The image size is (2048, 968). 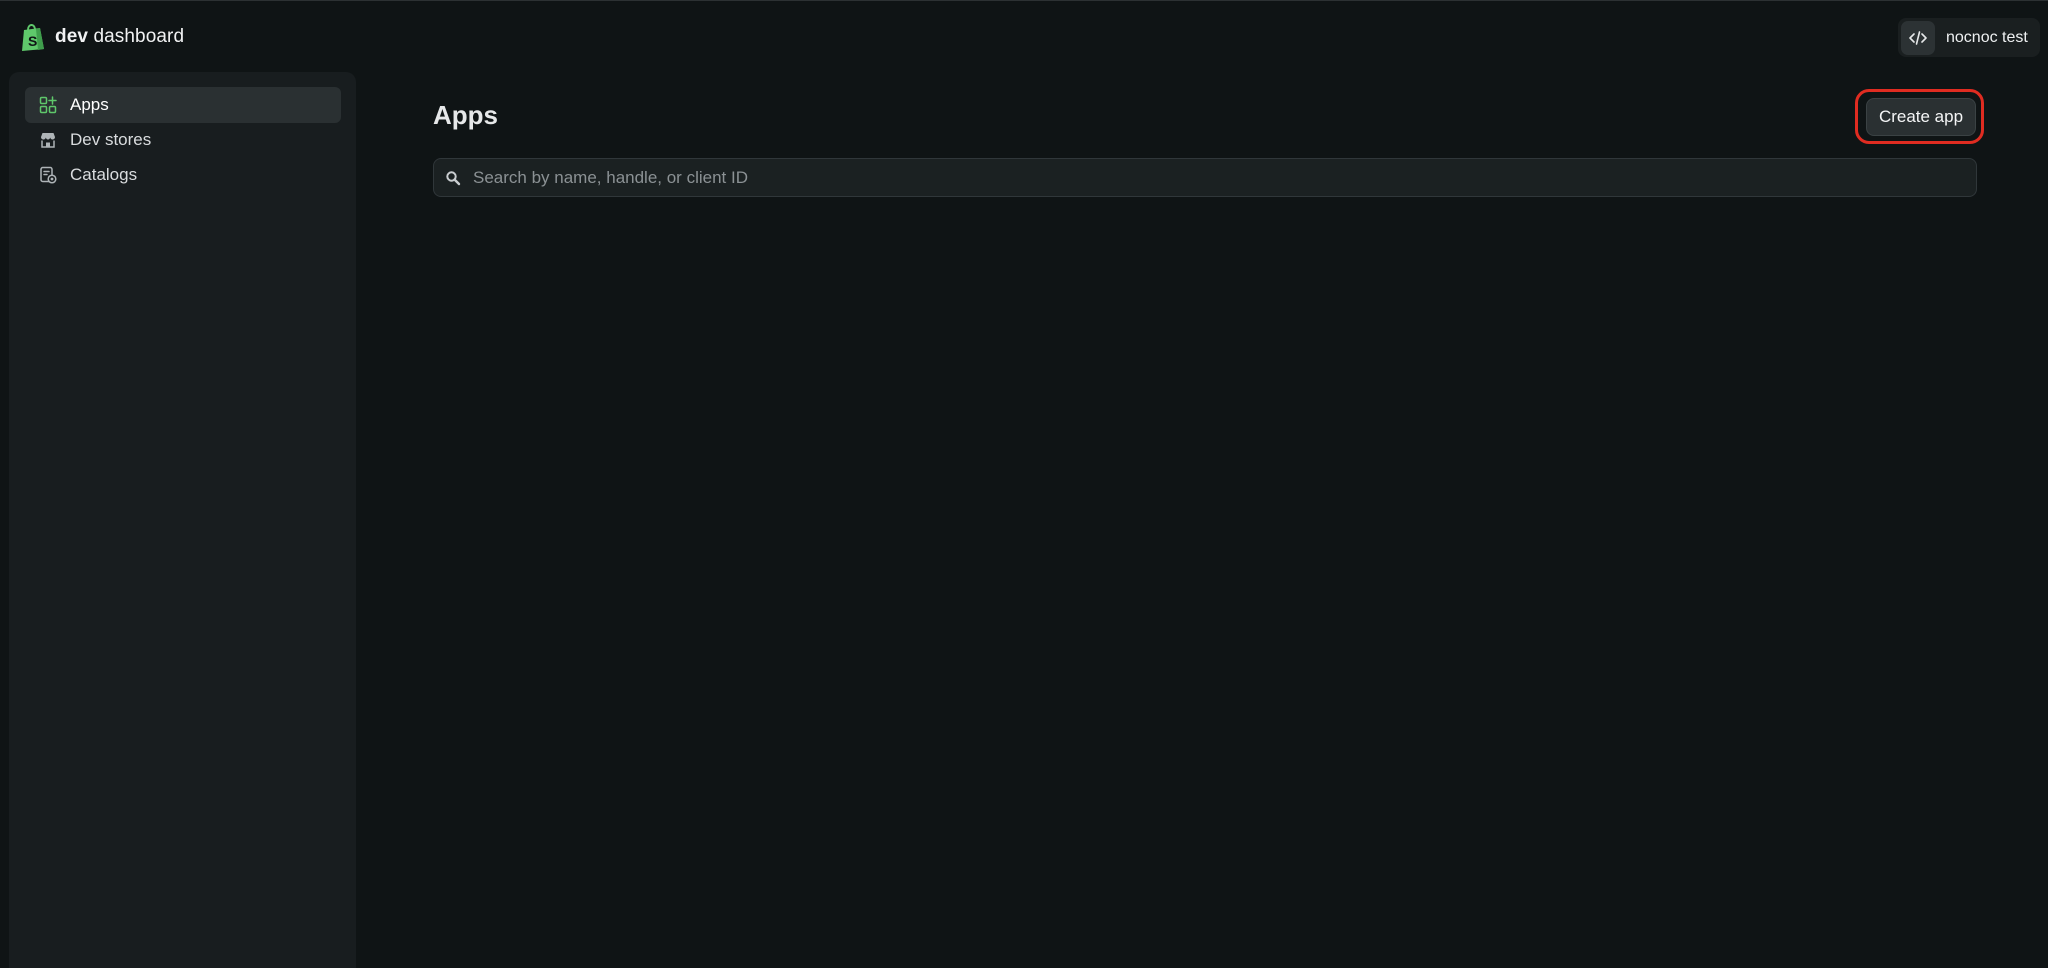 What do you see at coordinates (104, 174) in the screenshot?
I see `sidebar-item-label: Catalogs` at bounding box center [104, 174].